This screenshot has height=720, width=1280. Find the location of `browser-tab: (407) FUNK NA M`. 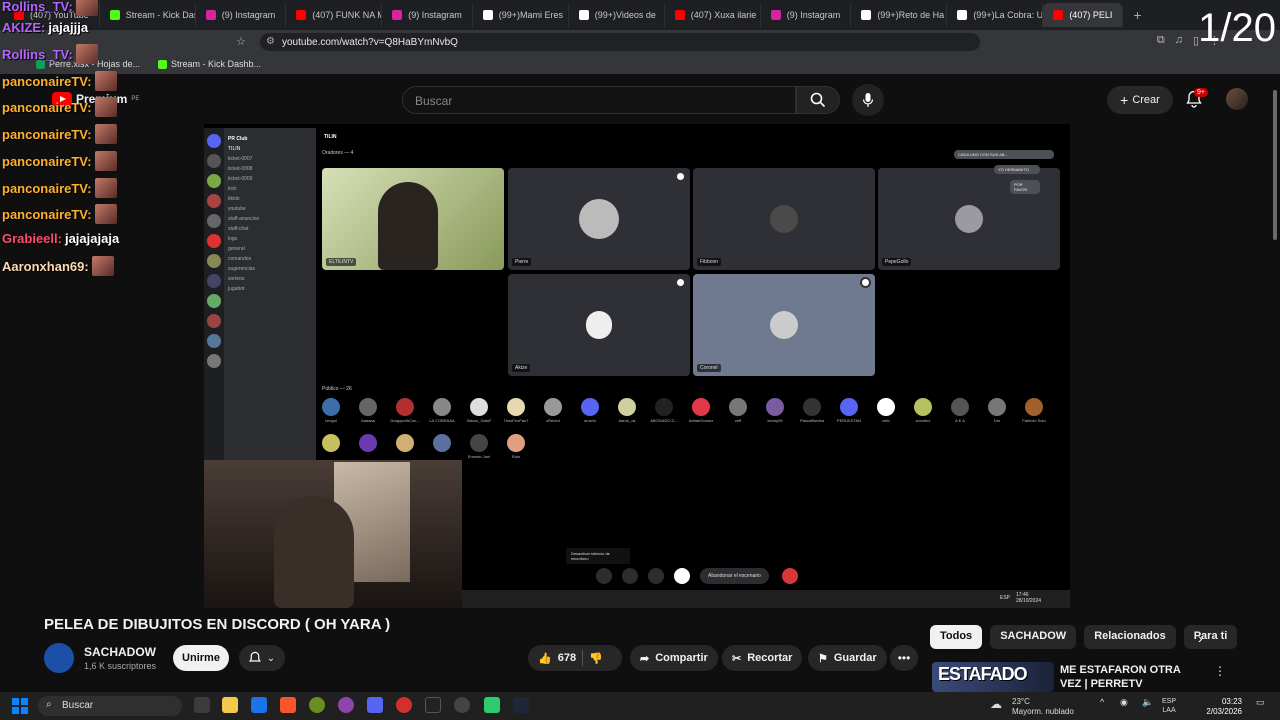

browser-tab: (407) FUNK NA M is located at coordinates (334, 15).